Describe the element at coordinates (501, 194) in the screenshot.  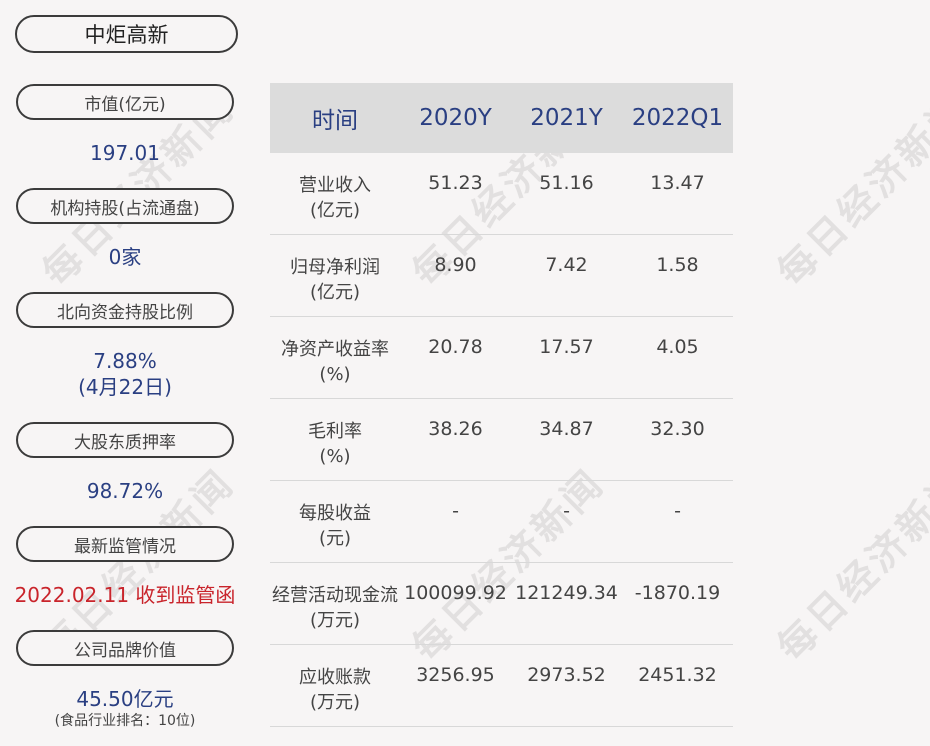
I see `table-row: 营业收入 (亿元) 51.23 51.16 13.47` at that location.